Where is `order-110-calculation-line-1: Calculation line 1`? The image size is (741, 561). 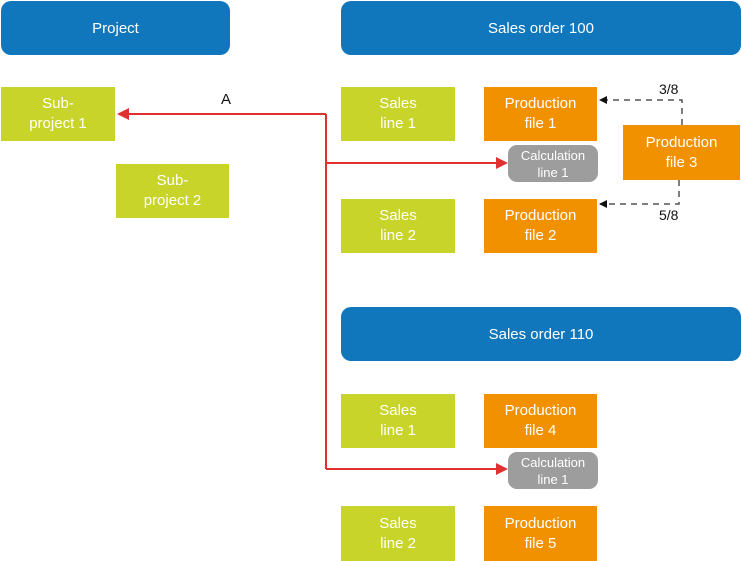
order-110-calculation-line-1: Calculation line 1 is located at coordinates (553, 470).